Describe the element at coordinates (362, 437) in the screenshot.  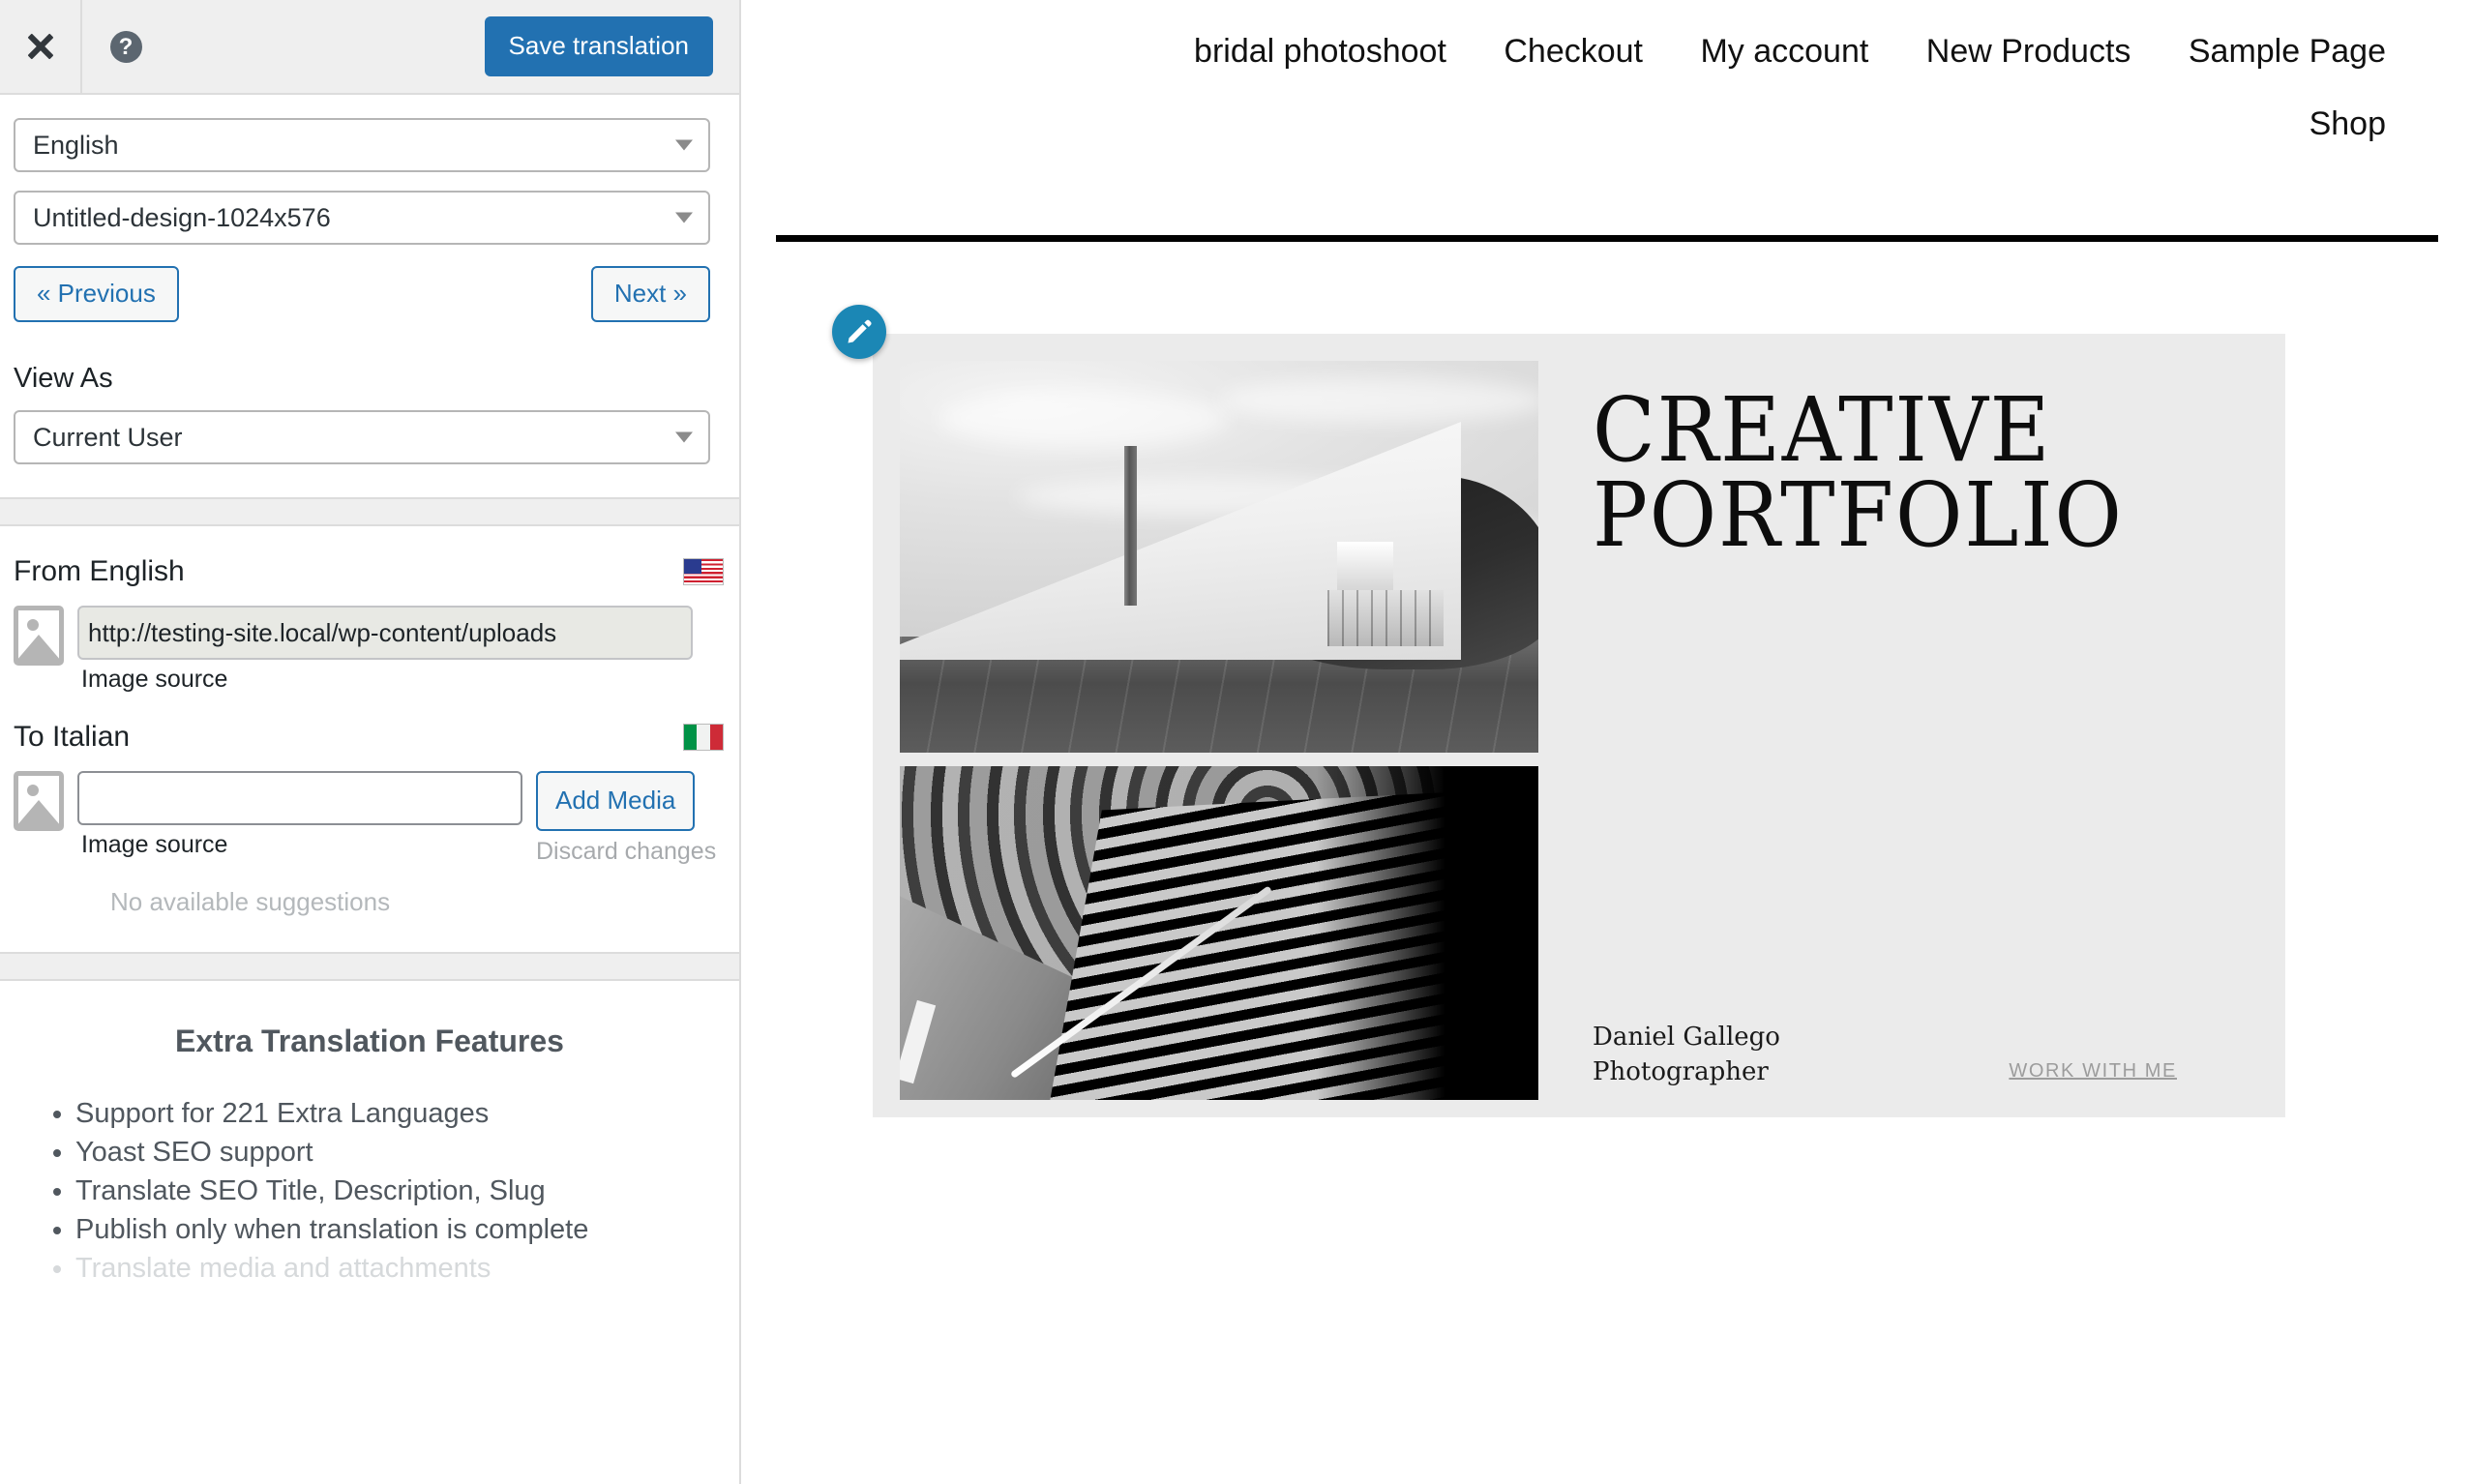
I see `view-as-select: Current User` at that location.